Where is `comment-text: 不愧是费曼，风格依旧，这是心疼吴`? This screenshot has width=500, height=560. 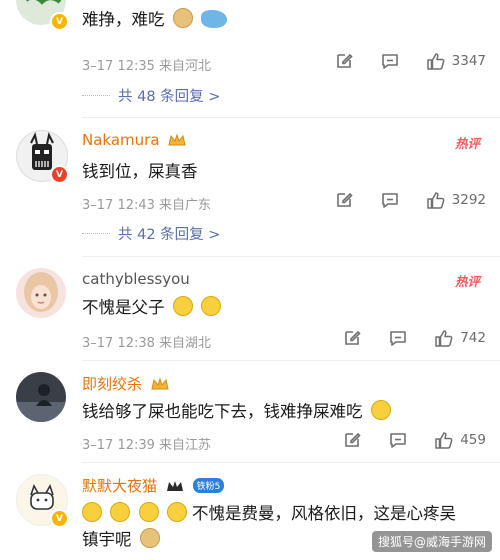
comment-text: 不愧是费曼，风格依旧，这是心疼吴 is located at coordinates (269, 512).